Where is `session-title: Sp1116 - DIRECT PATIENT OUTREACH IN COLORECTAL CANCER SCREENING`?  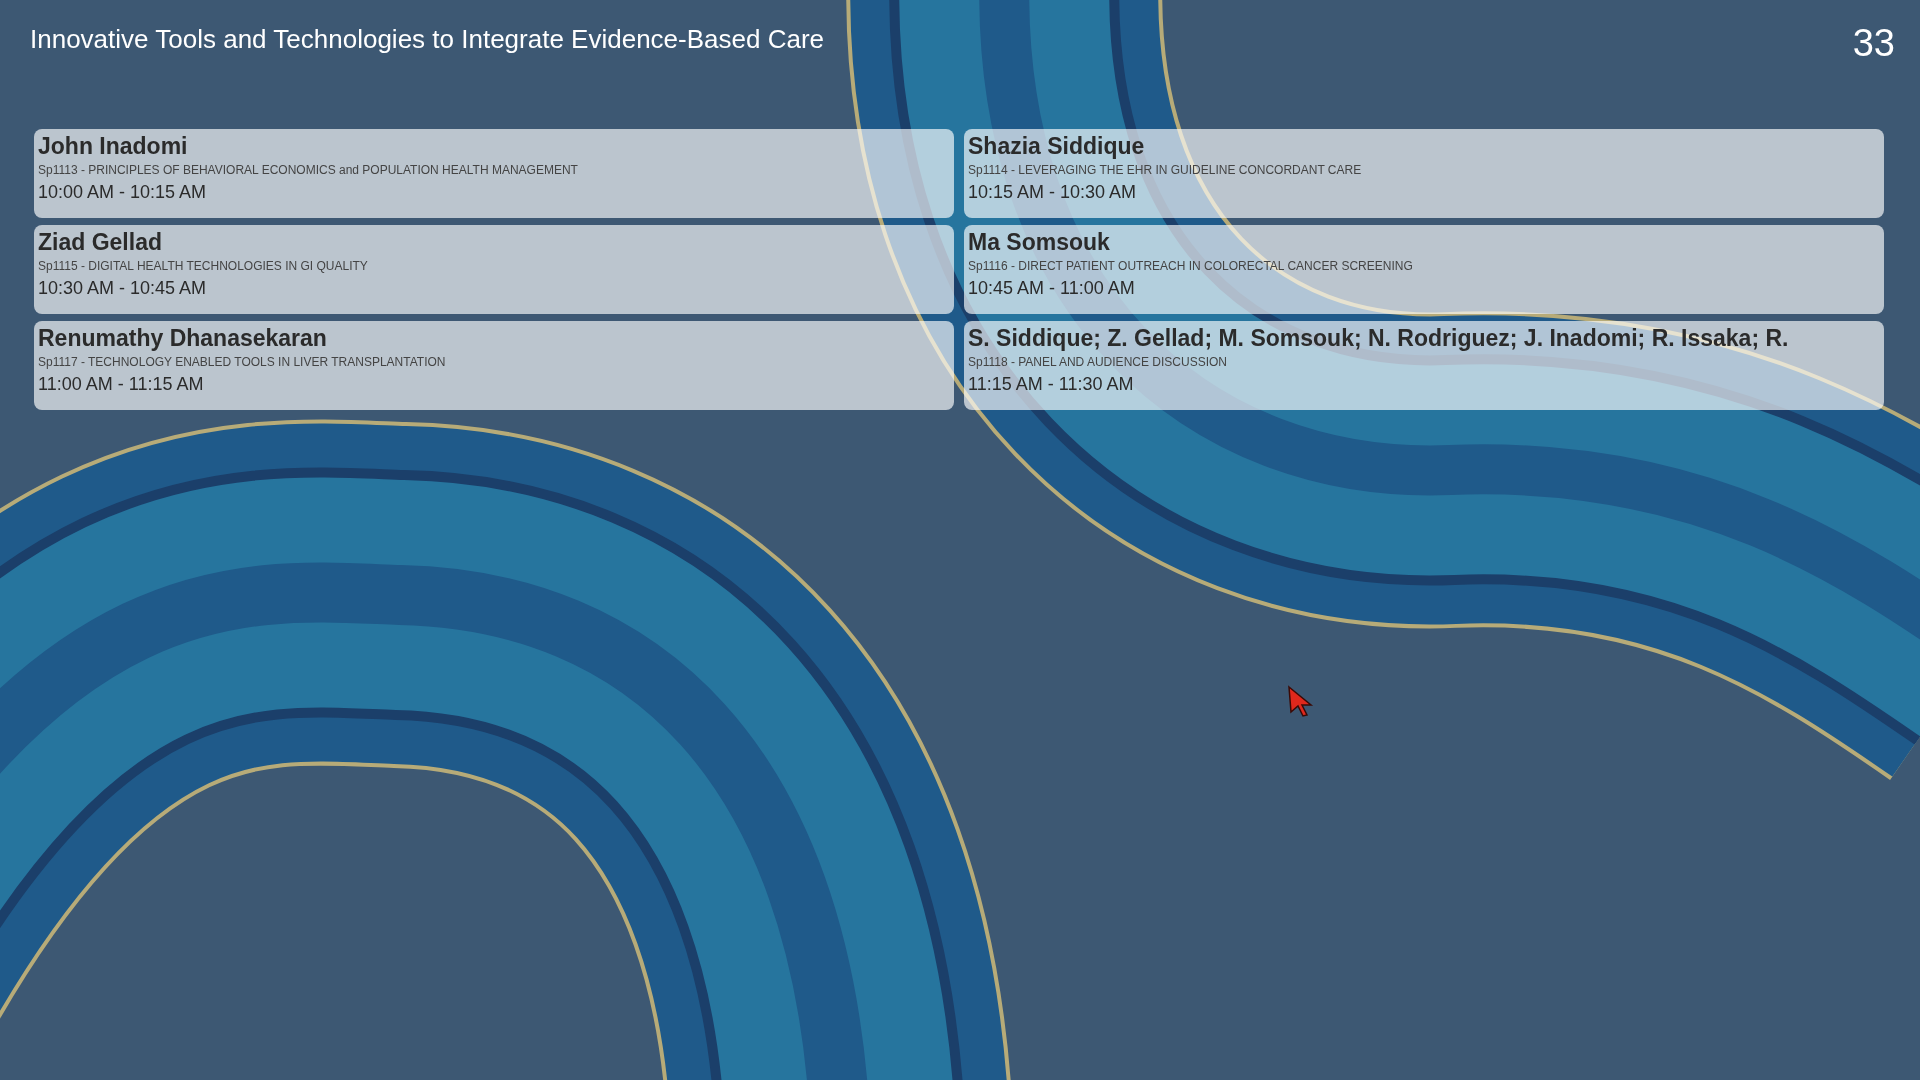
session-title: Sp1116 - DIRECT PATIENT OUTREACH IN COLORECTAL CANCER SCREENING is located at coordinates (1191, 266).